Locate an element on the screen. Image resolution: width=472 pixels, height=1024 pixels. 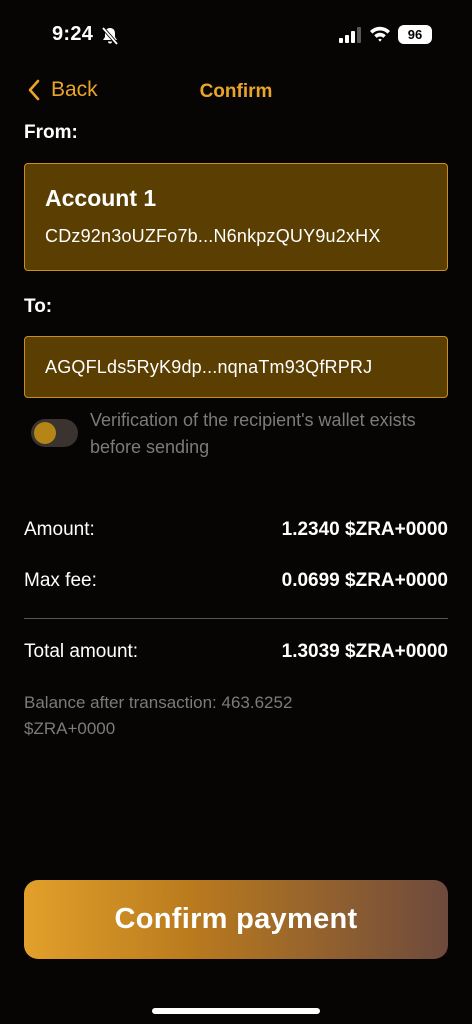
confirm-payment-button: Confirm payment is located at coordinates (236, 919).